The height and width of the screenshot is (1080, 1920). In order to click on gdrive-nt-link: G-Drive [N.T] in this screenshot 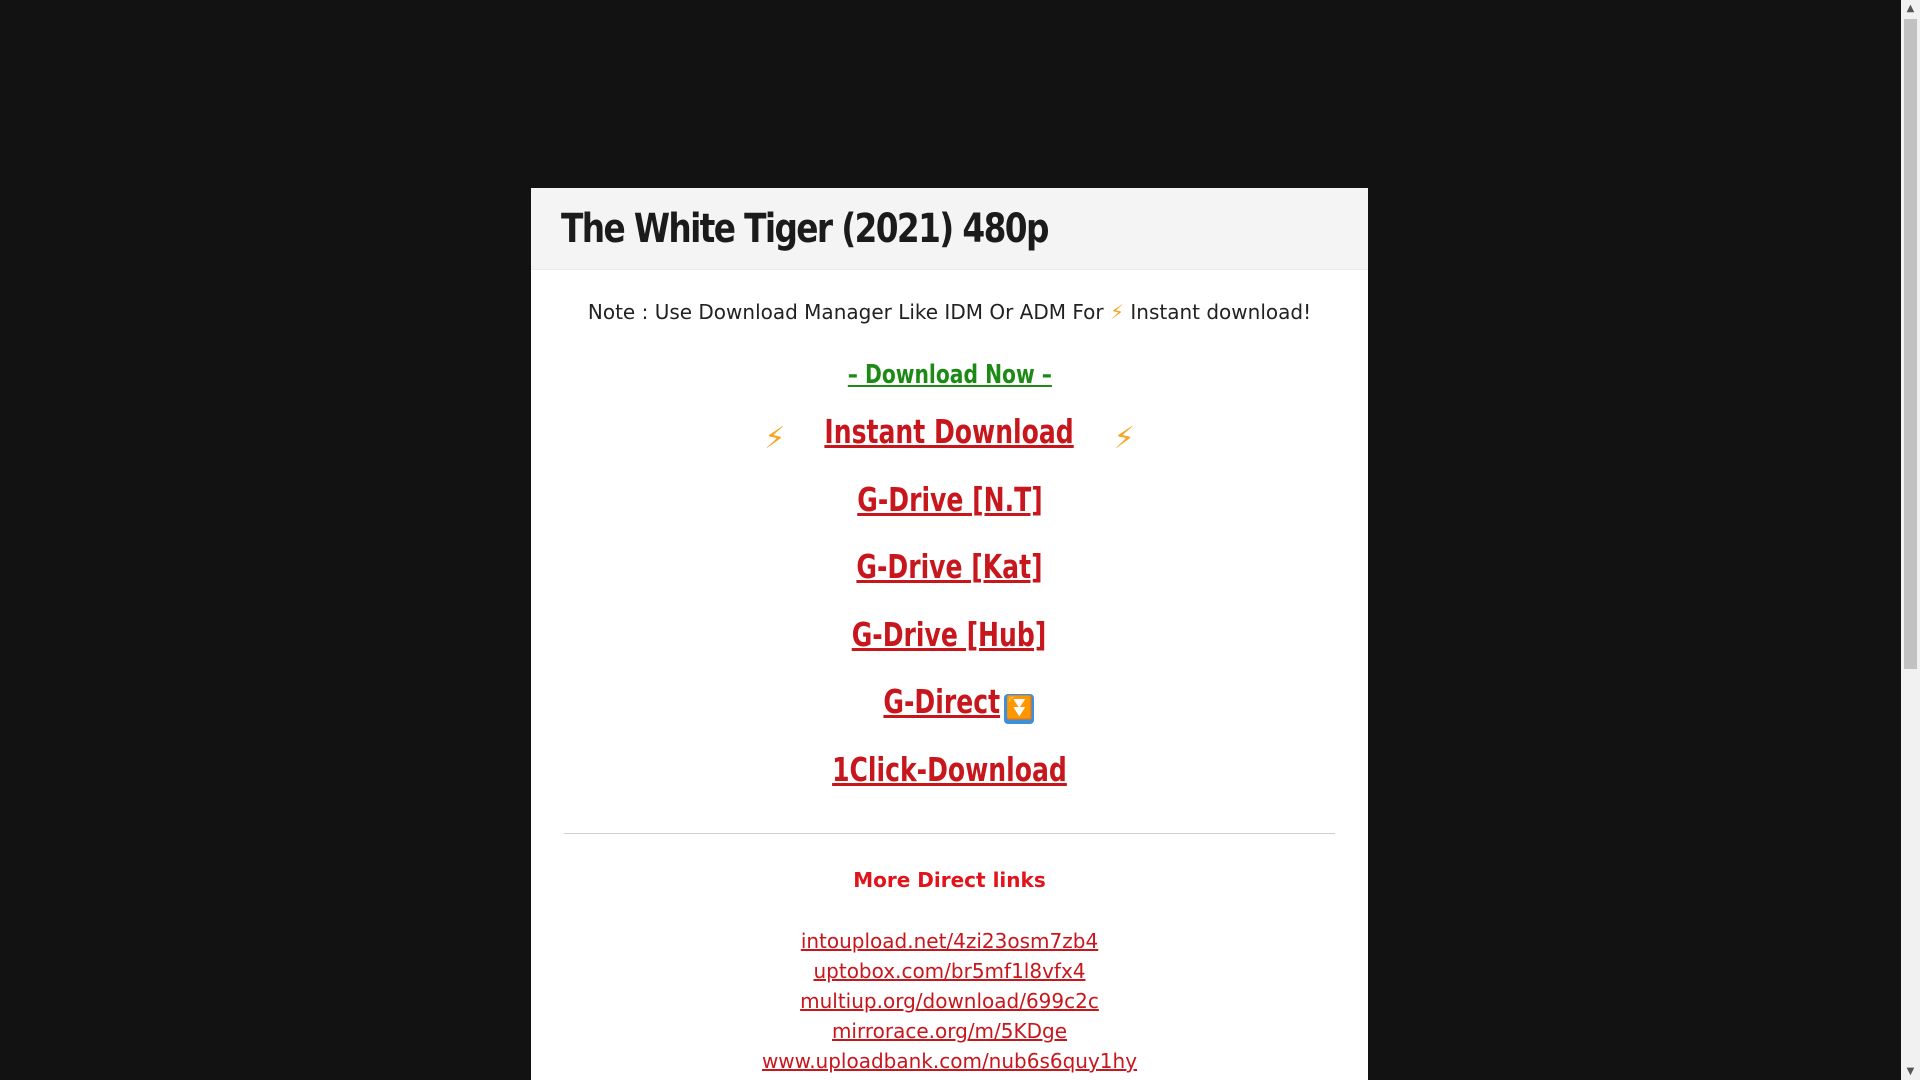, I will do `click(949, 499)`.